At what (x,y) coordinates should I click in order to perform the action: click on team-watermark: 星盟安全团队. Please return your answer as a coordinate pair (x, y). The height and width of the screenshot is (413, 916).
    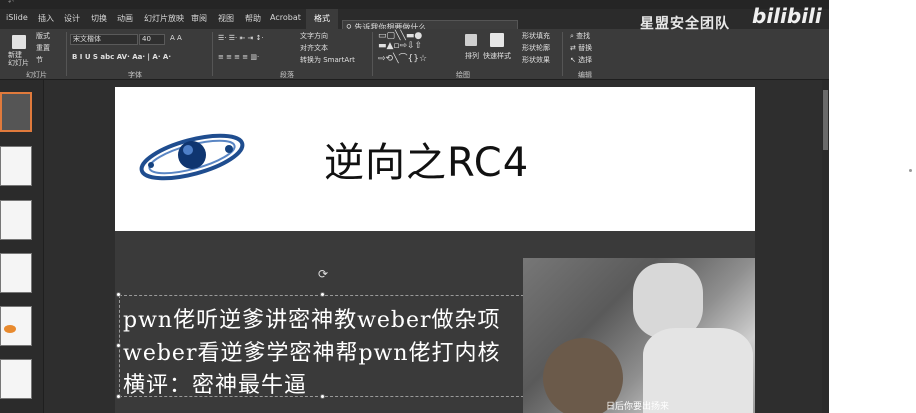
    Looking at the image, I should click on (685, 24).